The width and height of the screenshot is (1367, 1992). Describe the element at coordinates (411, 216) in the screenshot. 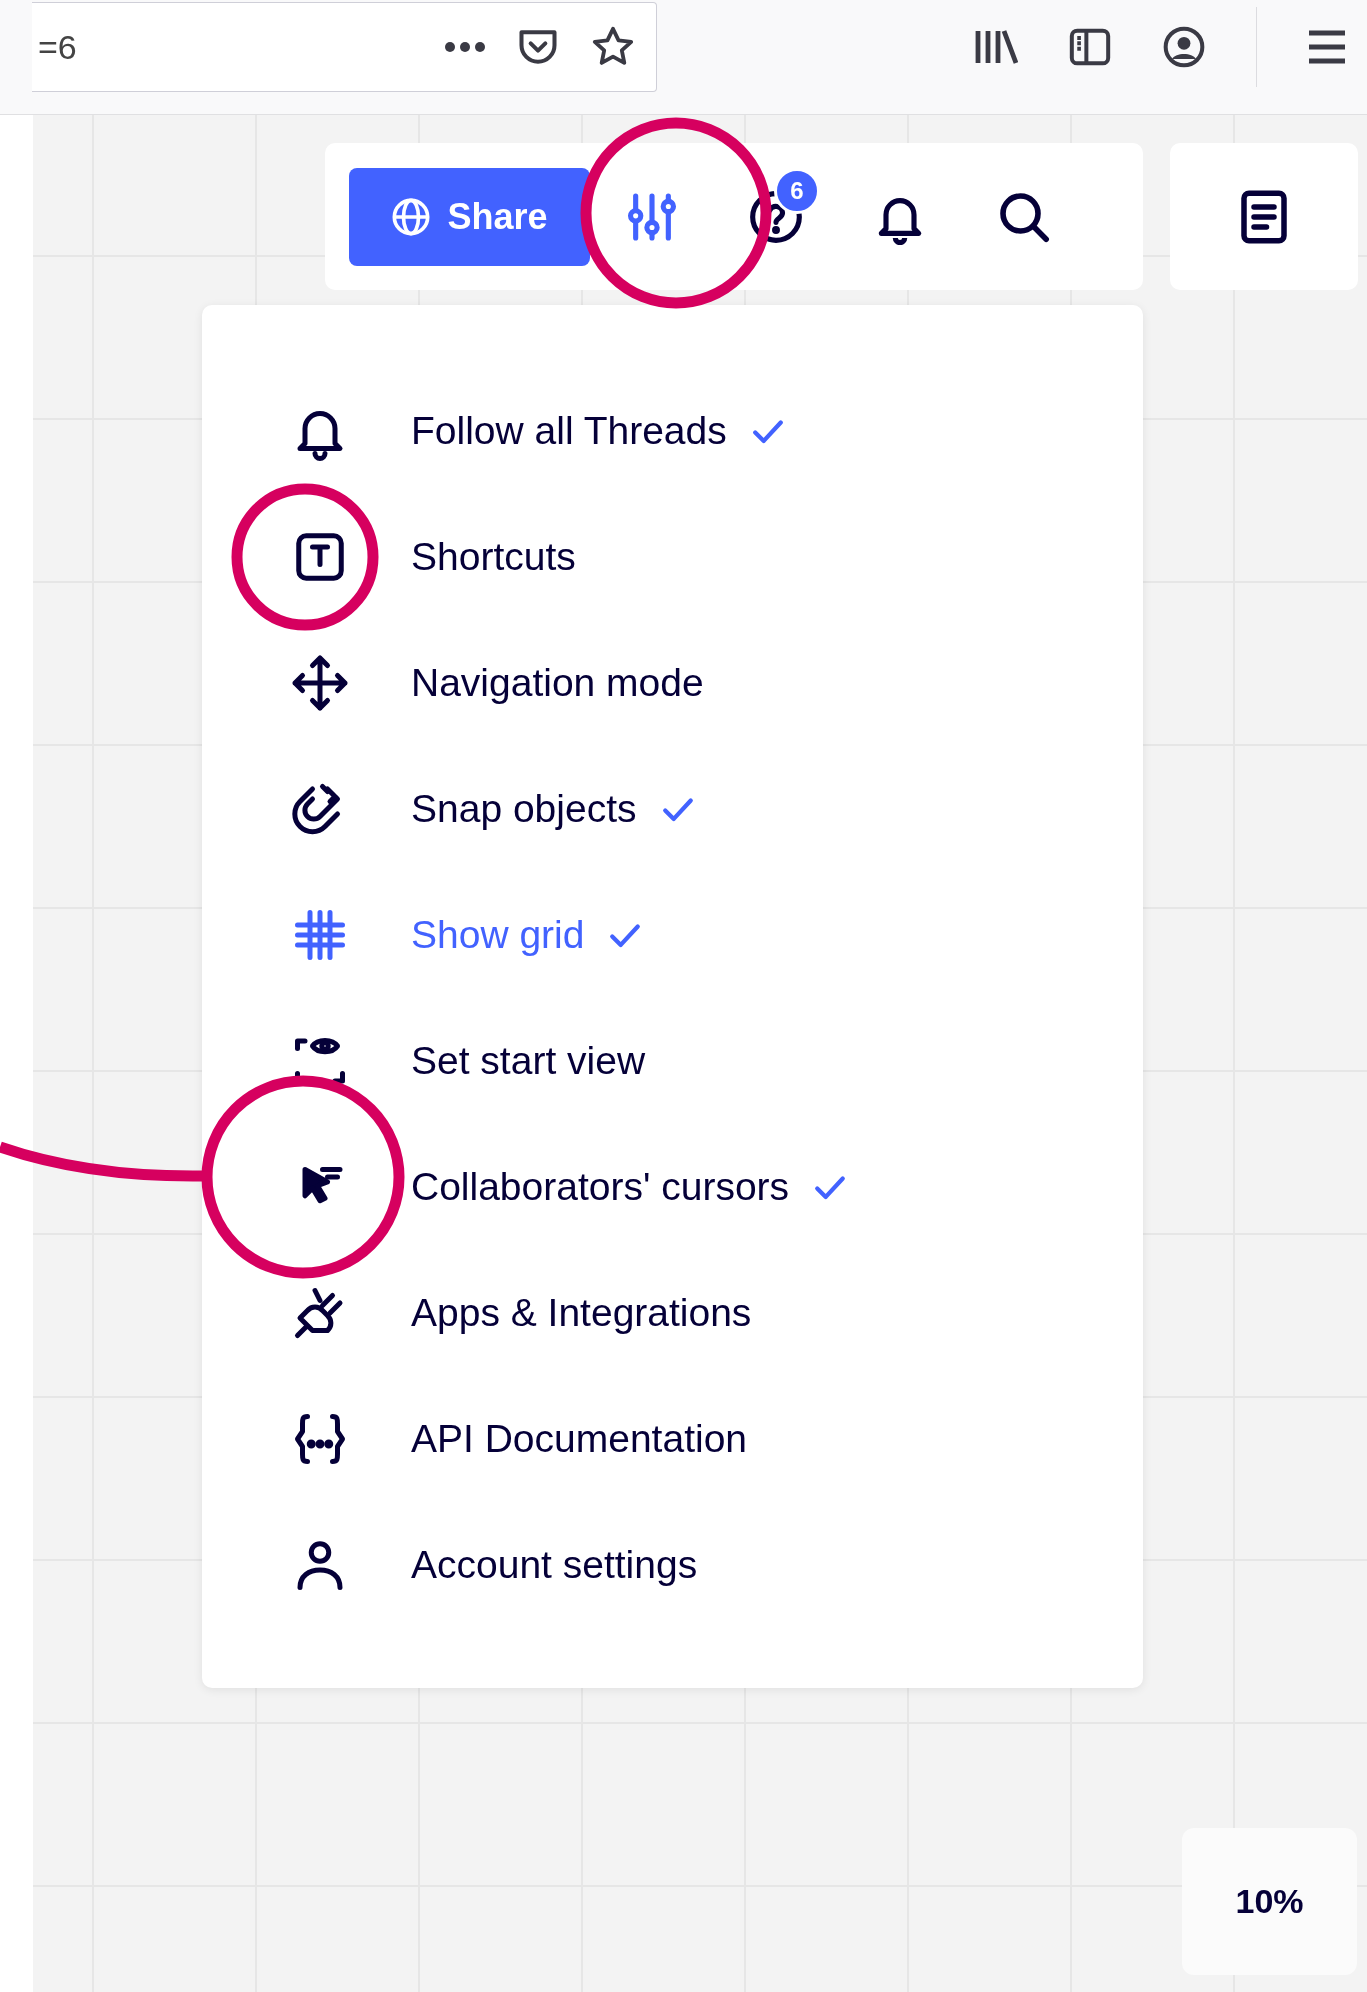

I see `globe-icon` at that location.